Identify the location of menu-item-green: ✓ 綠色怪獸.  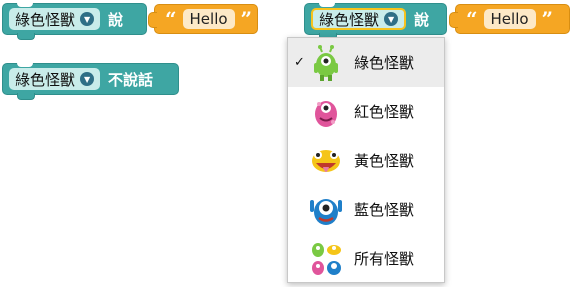
(366, 62).